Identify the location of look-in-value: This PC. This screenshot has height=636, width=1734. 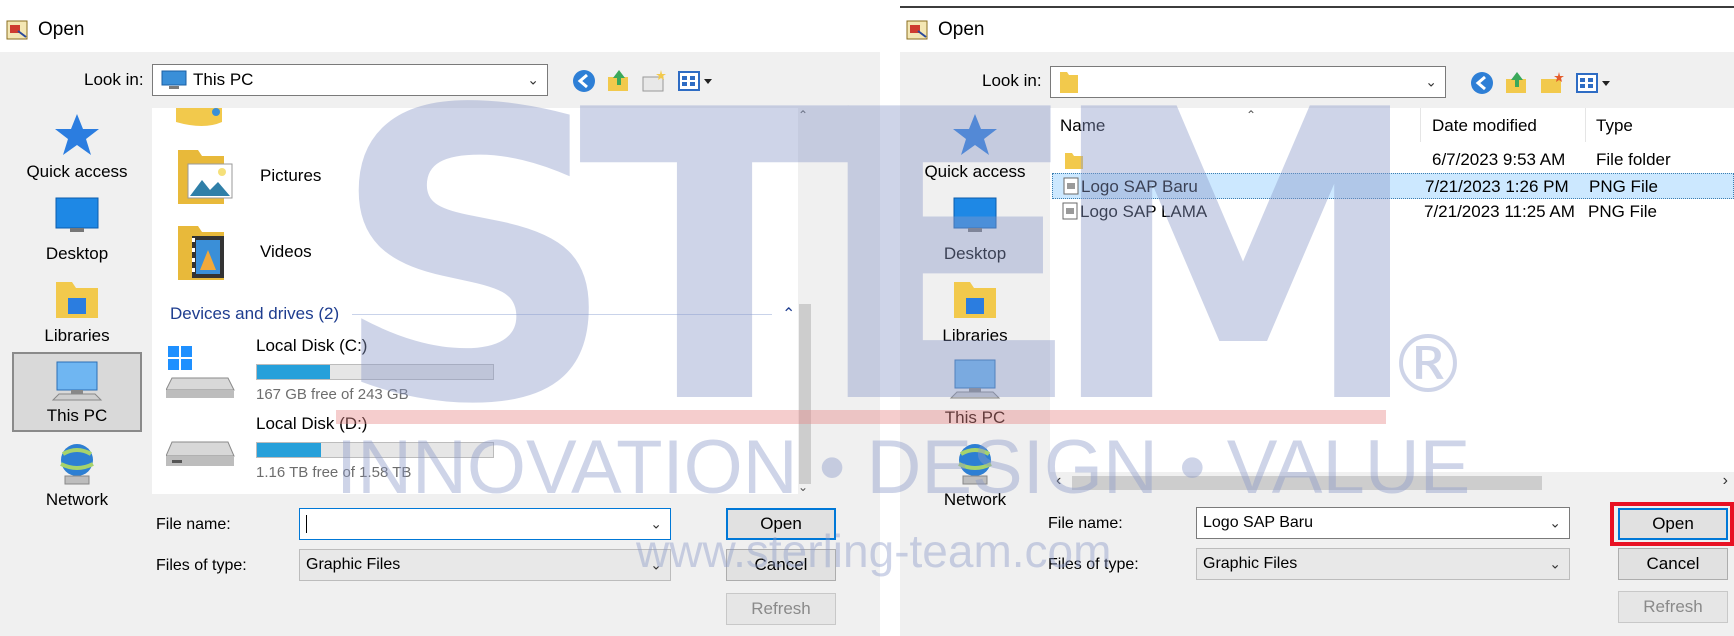
(223, 79).